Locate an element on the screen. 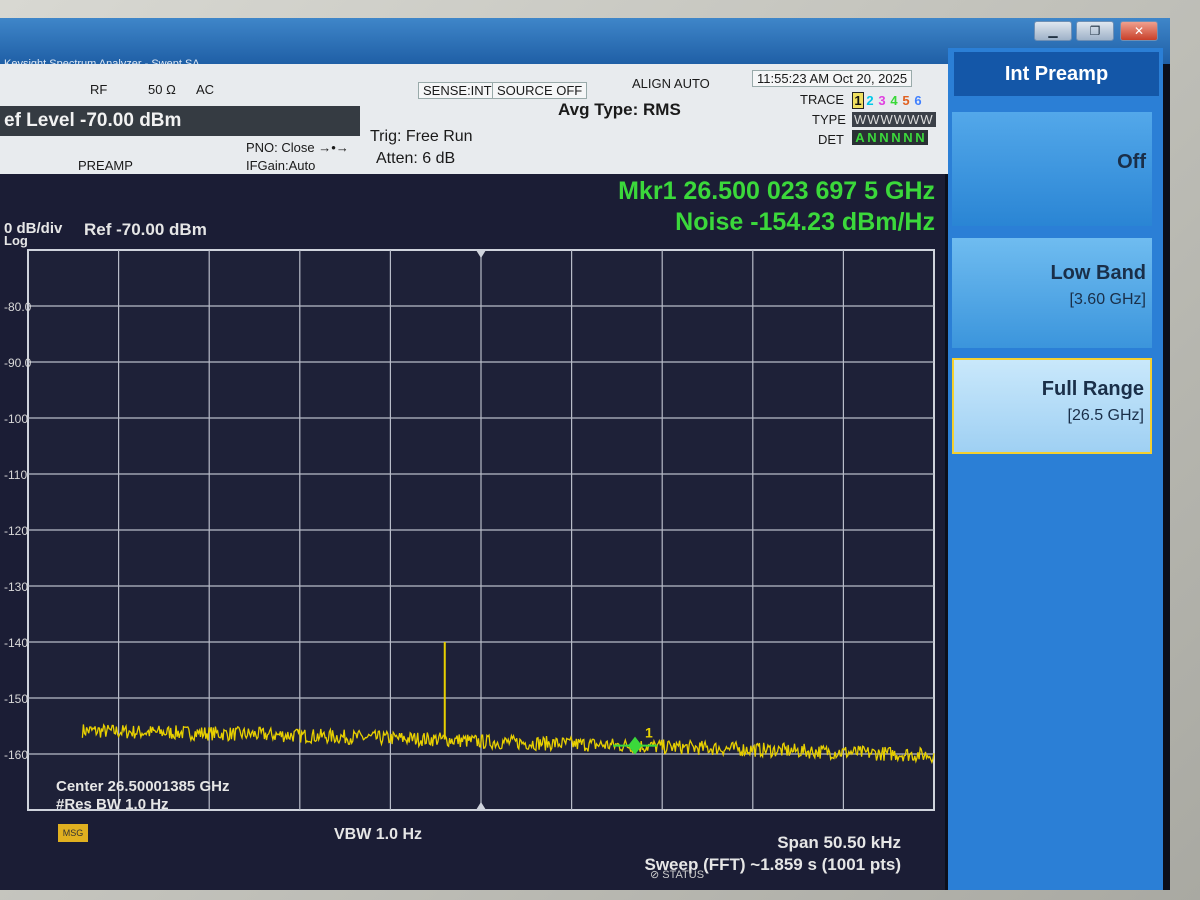 This screenshot has width=1200, height=900. menu-title: Int Preamp is located at coordinates (1056, 74).